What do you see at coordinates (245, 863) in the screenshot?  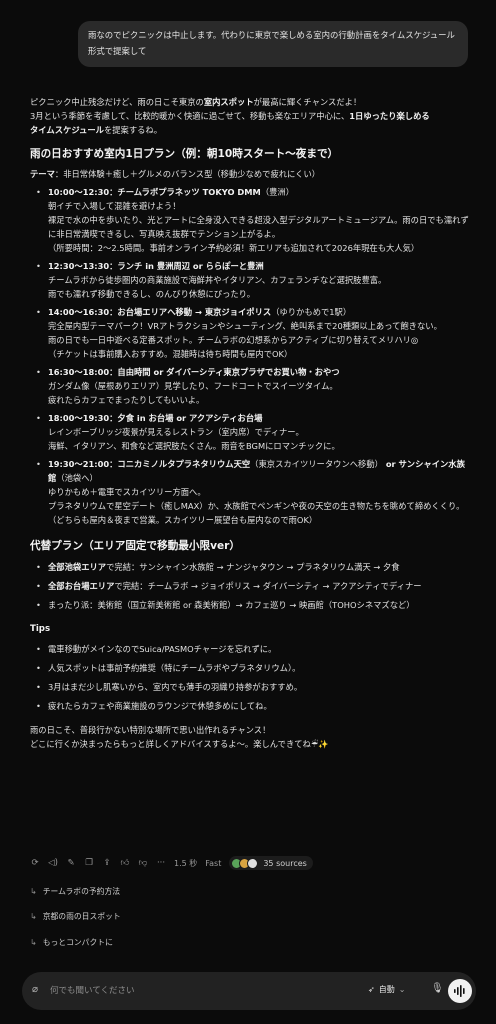 I see `source-favicons-icon` at bounding box center [245, 863].